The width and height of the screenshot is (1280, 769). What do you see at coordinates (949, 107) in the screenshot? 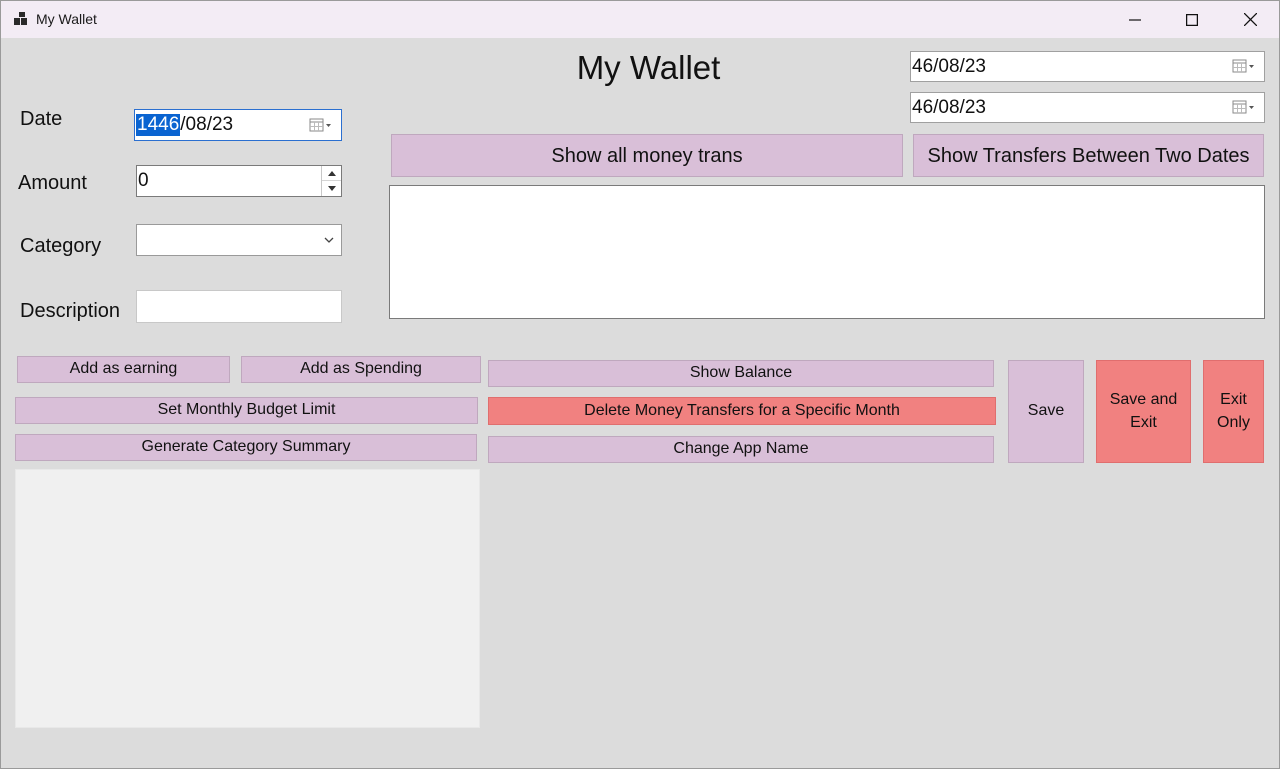
I see `to-date-value: 46/08/23` at bounding box center [949, 107].